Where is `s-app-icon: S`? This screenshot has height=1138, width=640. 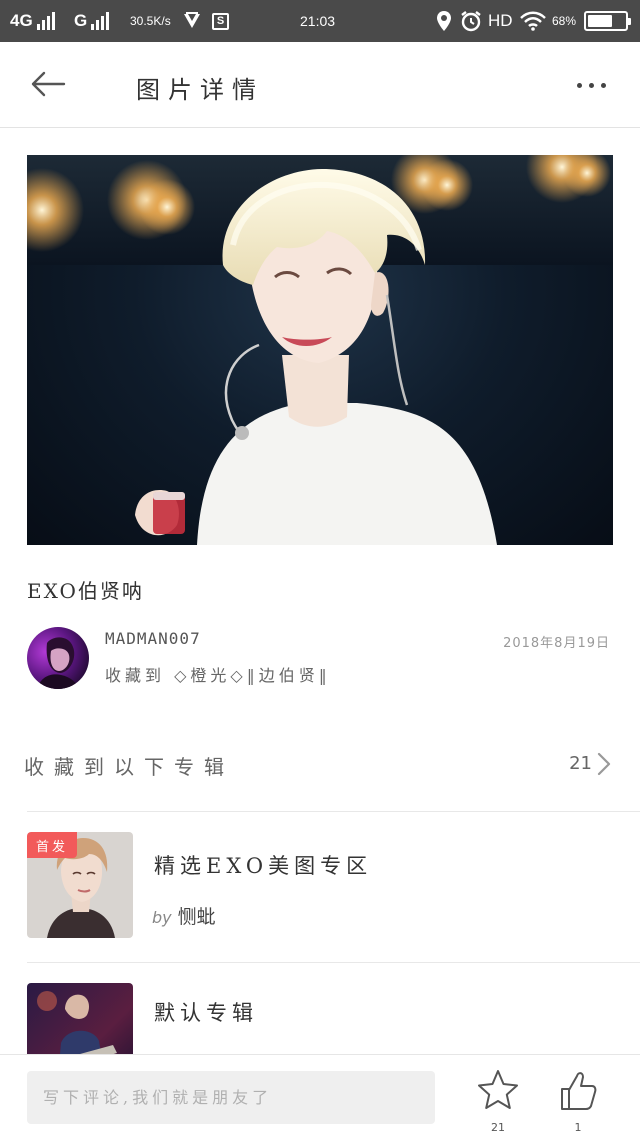 s-app-icon: S is located at coordinates (220, 21).